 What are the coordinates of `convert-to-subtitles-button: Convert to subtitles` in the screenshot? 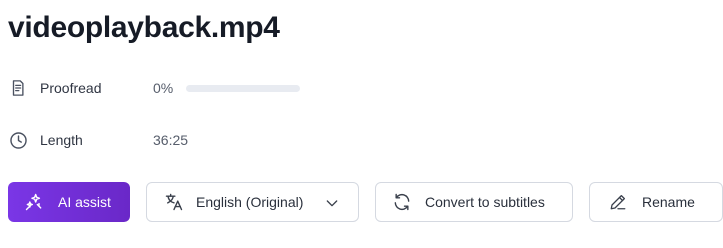 It's located at (474, 202).